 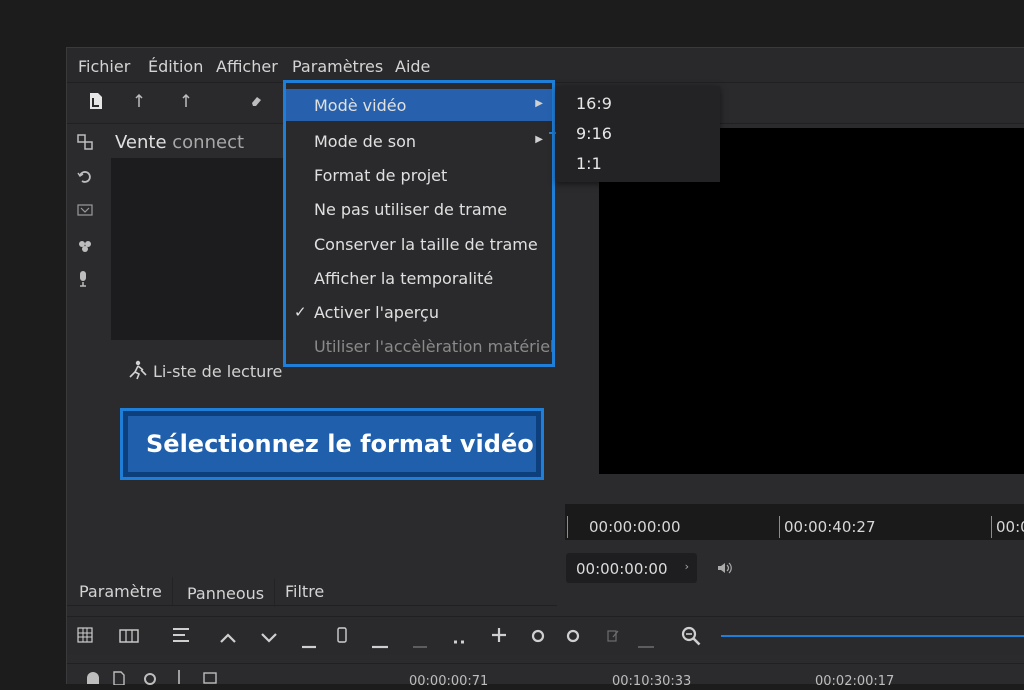 What do you see at coordinates (247, 66) in the screenshot?
I see `menu-view: Afficher` at bounding box center [247, 66].